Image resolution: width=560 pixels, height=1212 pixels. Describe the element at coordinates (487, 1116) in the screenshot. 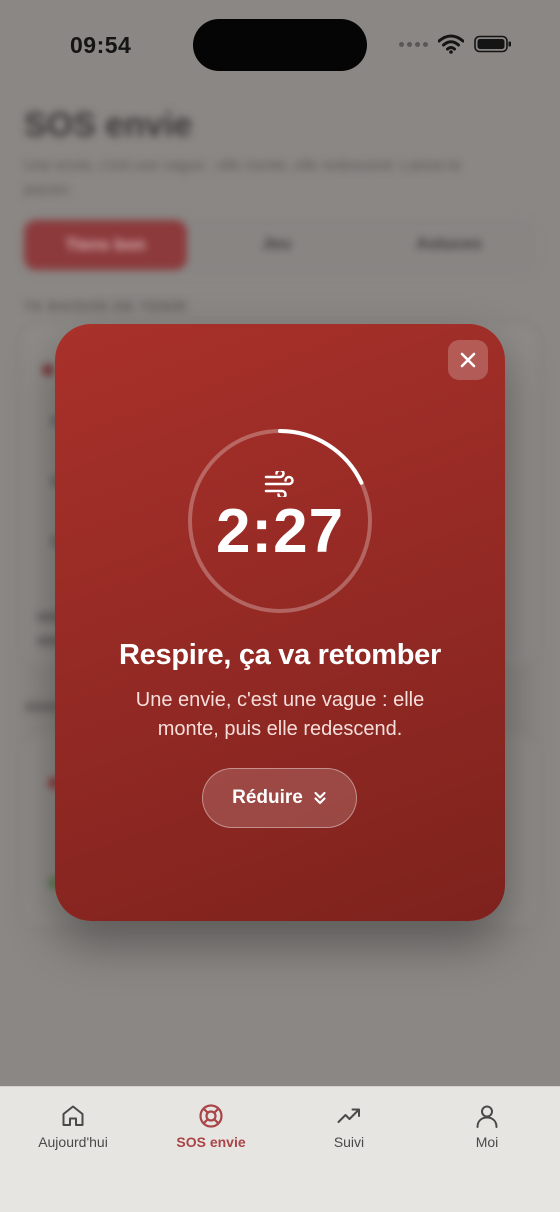

I see `person-icon` at that location.